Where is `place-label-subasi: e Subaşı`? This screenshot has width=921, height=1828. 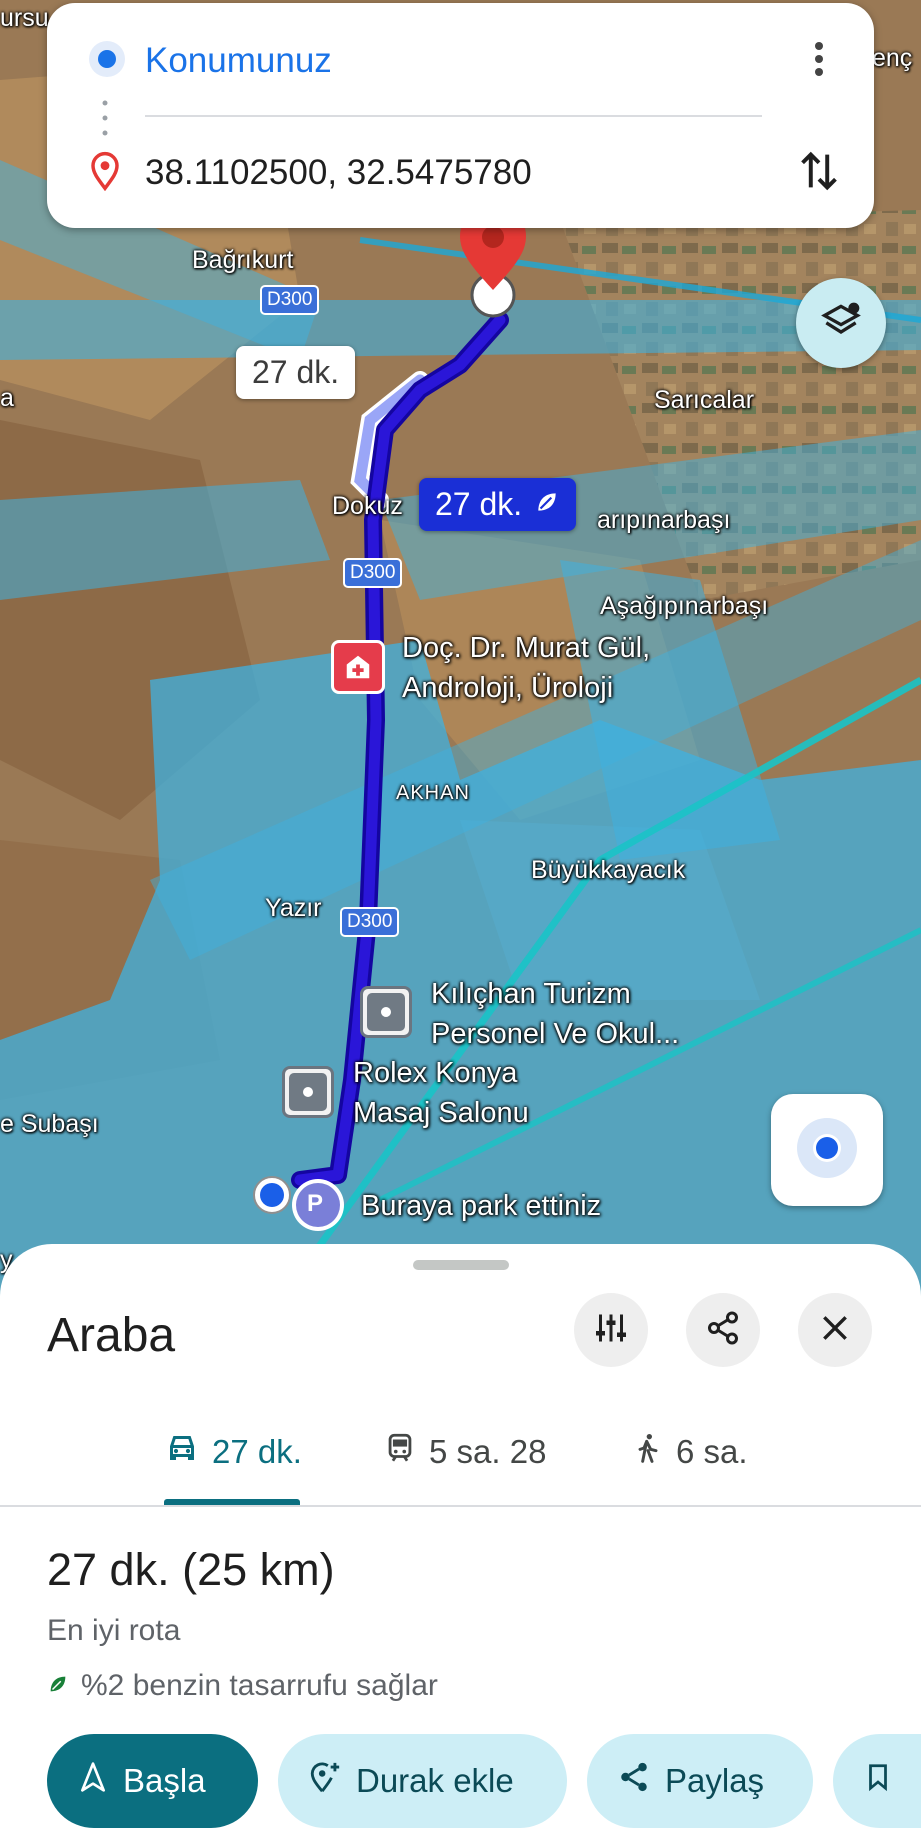
place-label-subasi: e Subaşı is located at coordinates (49, 1124).